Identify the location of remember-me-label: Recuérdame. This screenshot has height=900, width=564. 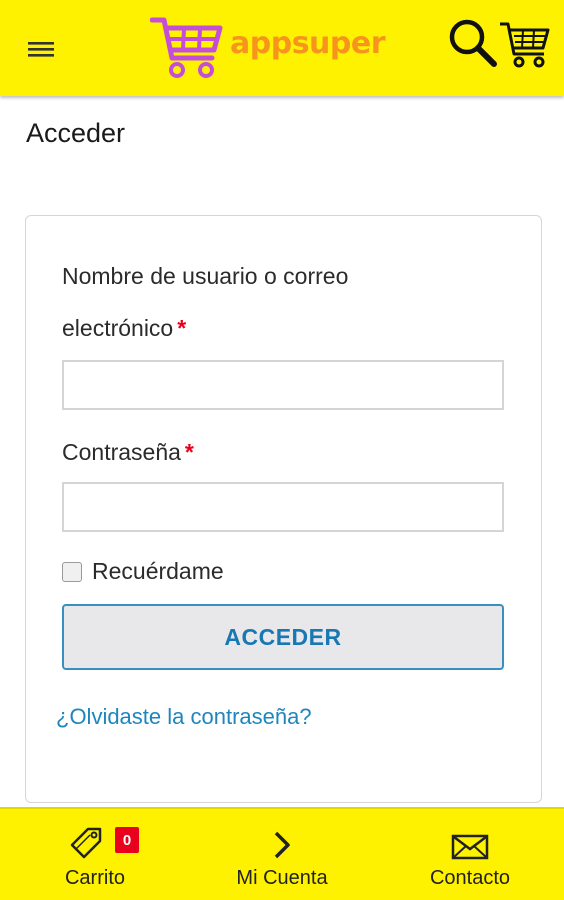
(158, 571).